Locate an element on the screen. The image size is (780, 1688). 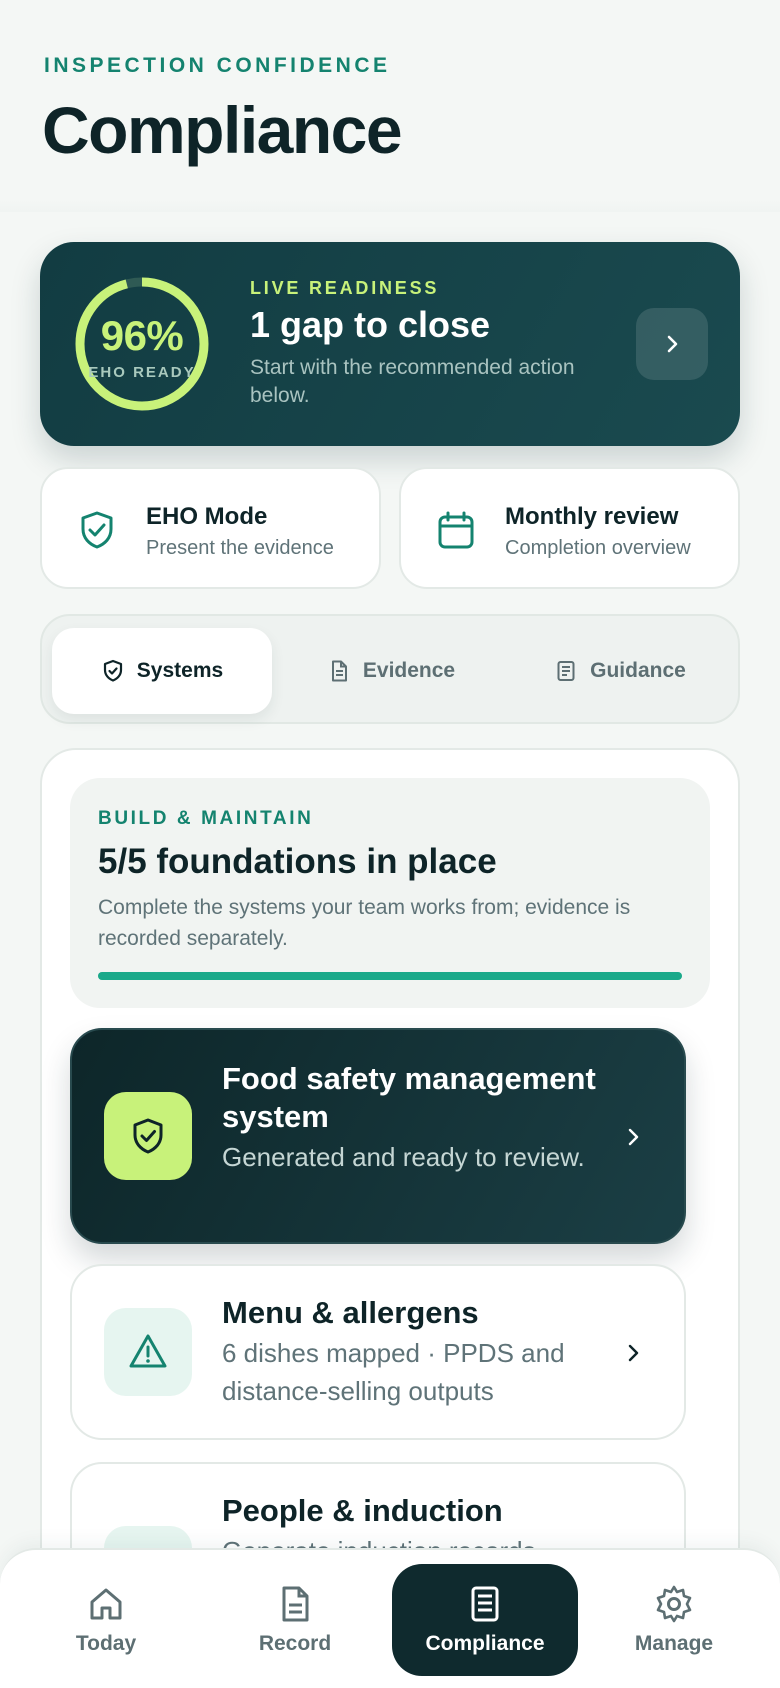
tab-systems-label: Systems is located at coordinates (180, 670).